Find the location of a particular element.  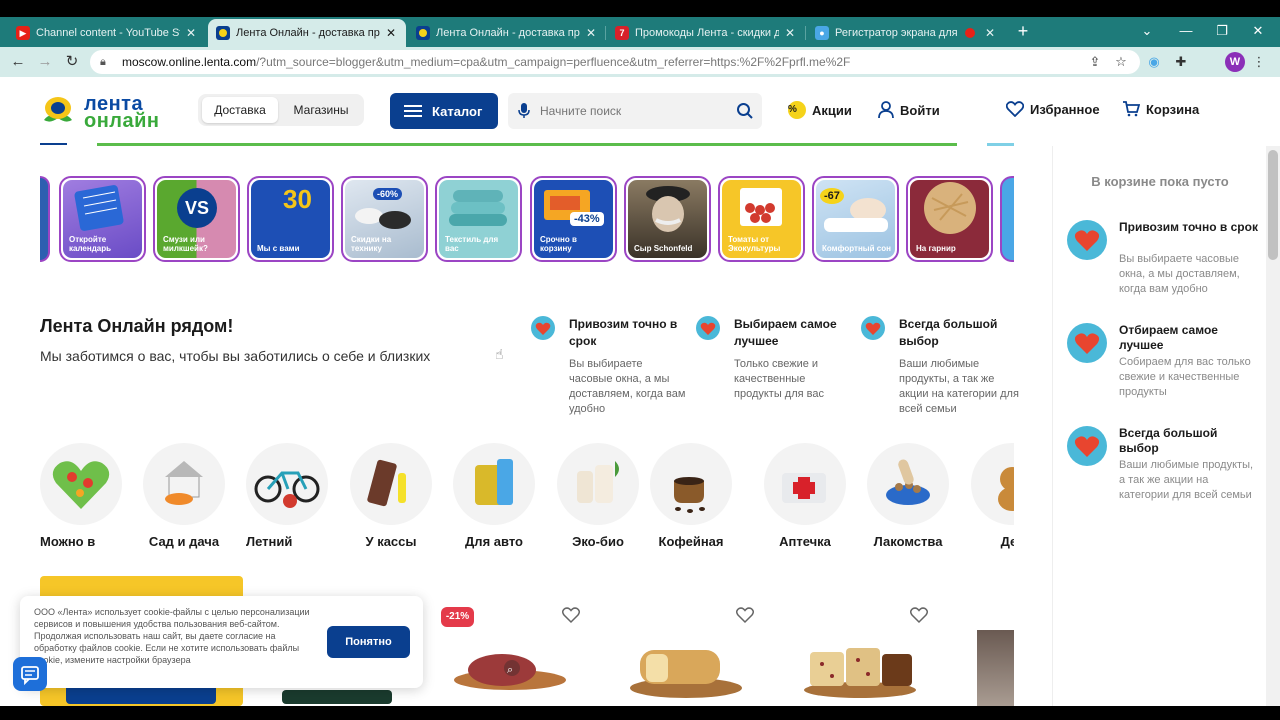

extension-recorder-icon: ◉ is located at coordinates (1154, 62).